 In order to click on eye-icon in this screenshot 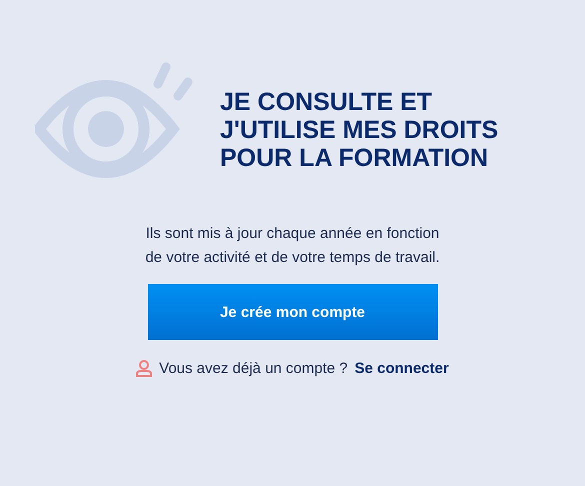, I will do `click(115, 121)`.